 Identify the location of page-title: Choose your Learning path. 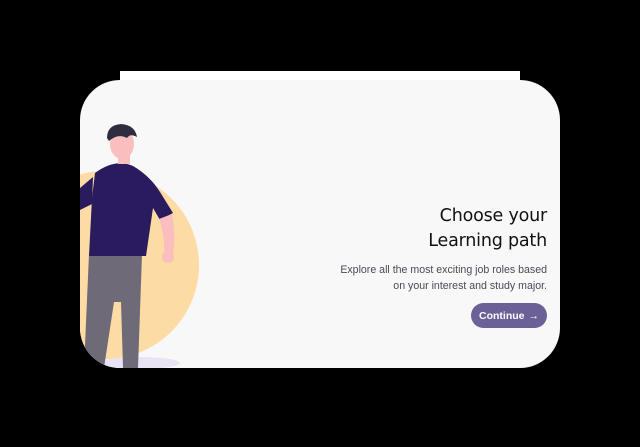
(397, 229).